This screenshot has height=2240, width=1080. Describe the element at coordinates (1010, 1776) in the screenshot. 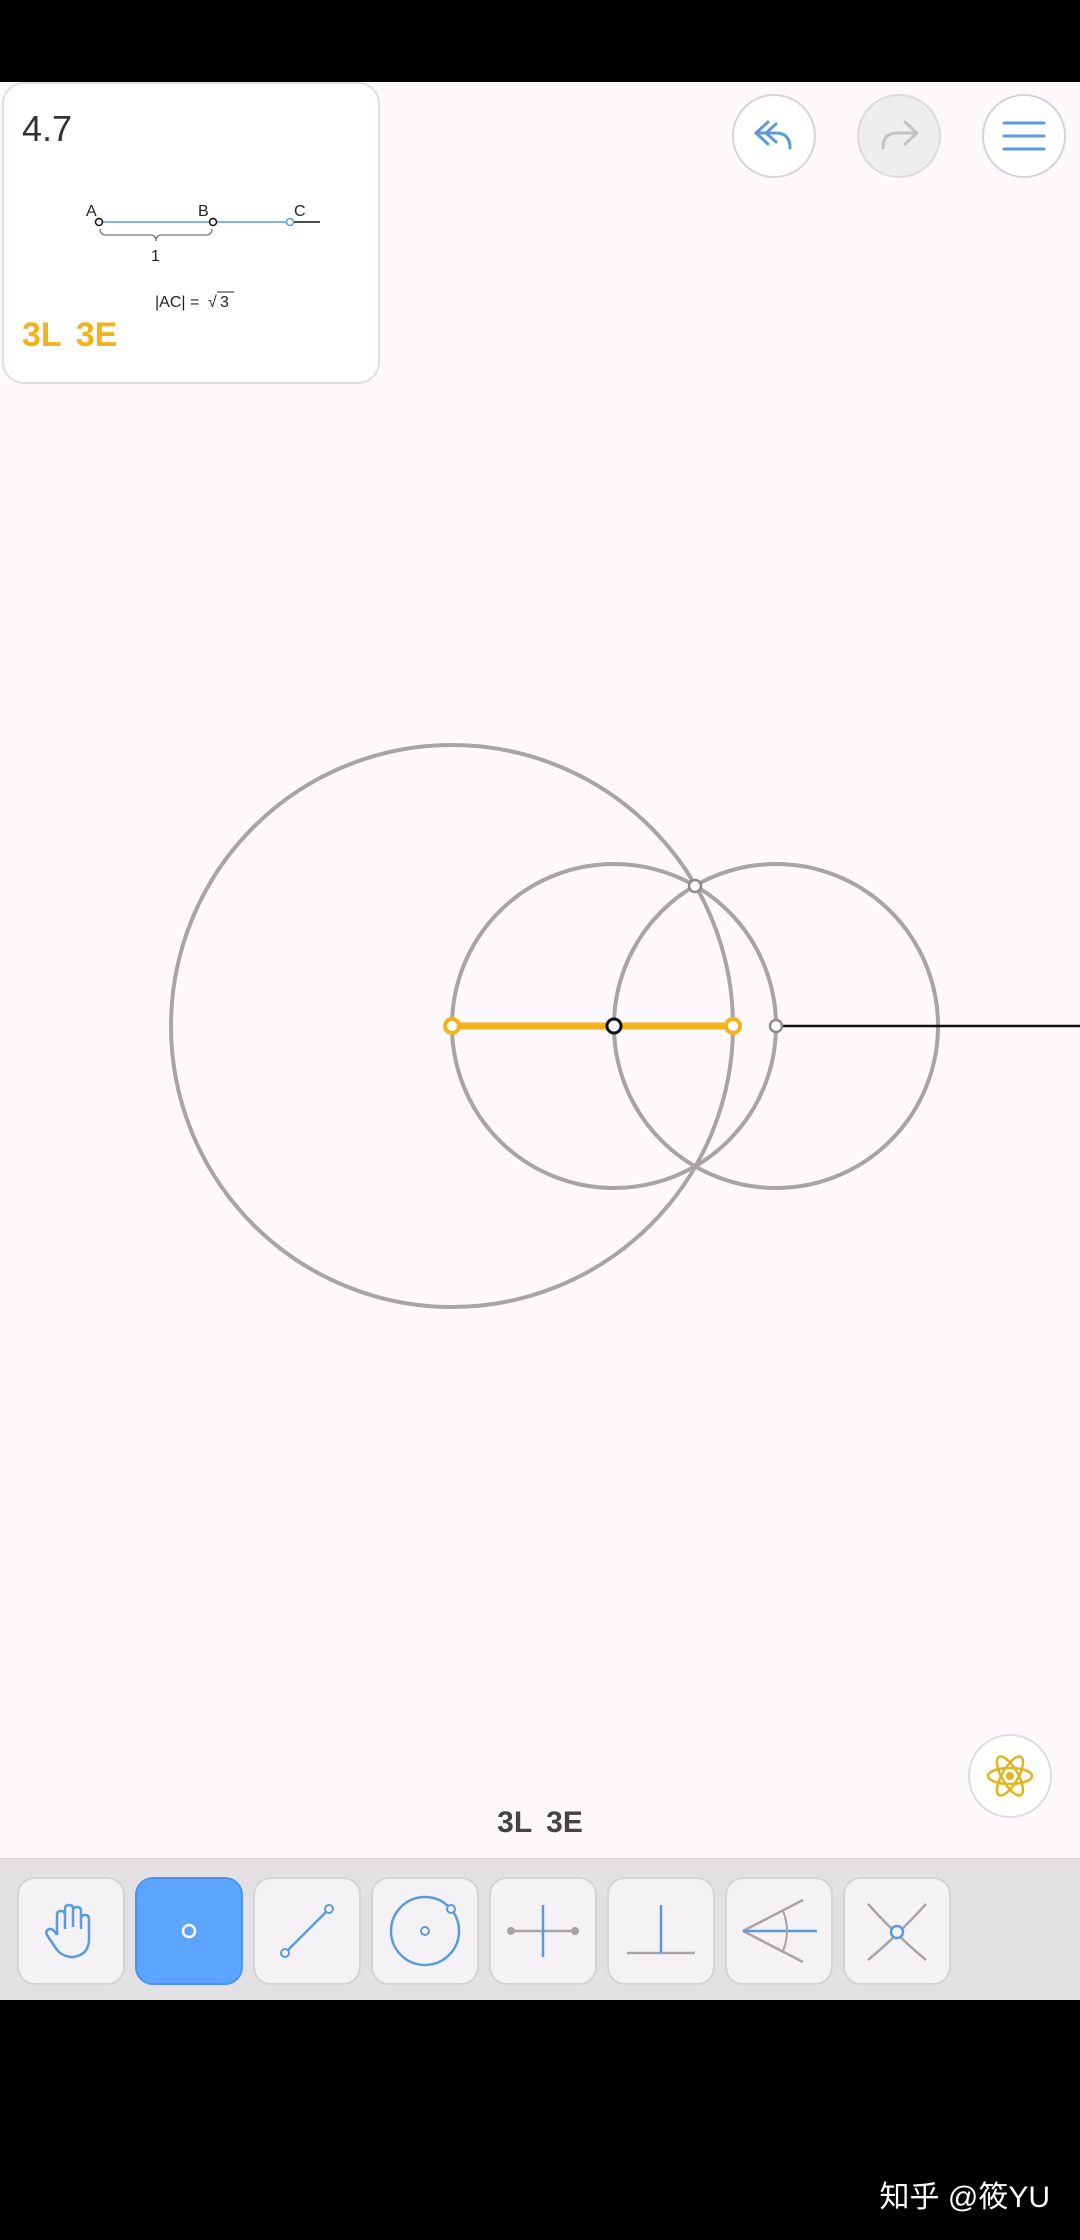

I see `atom-icon` at that location.